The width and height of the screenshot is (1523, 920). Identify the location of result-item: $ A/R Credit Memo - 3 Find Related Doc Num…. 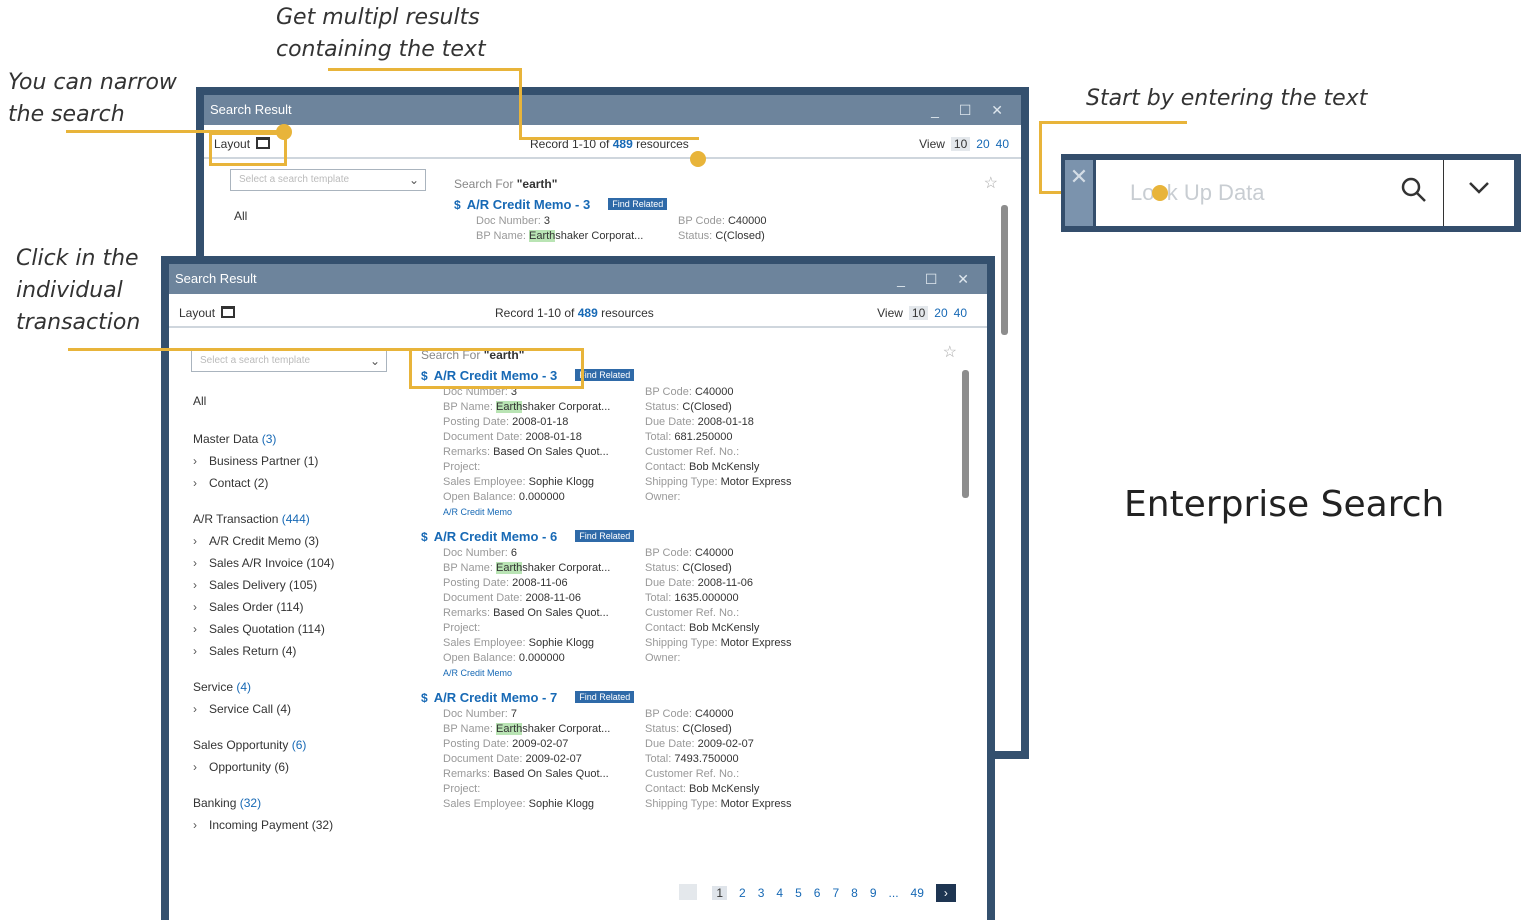
(734, 219).